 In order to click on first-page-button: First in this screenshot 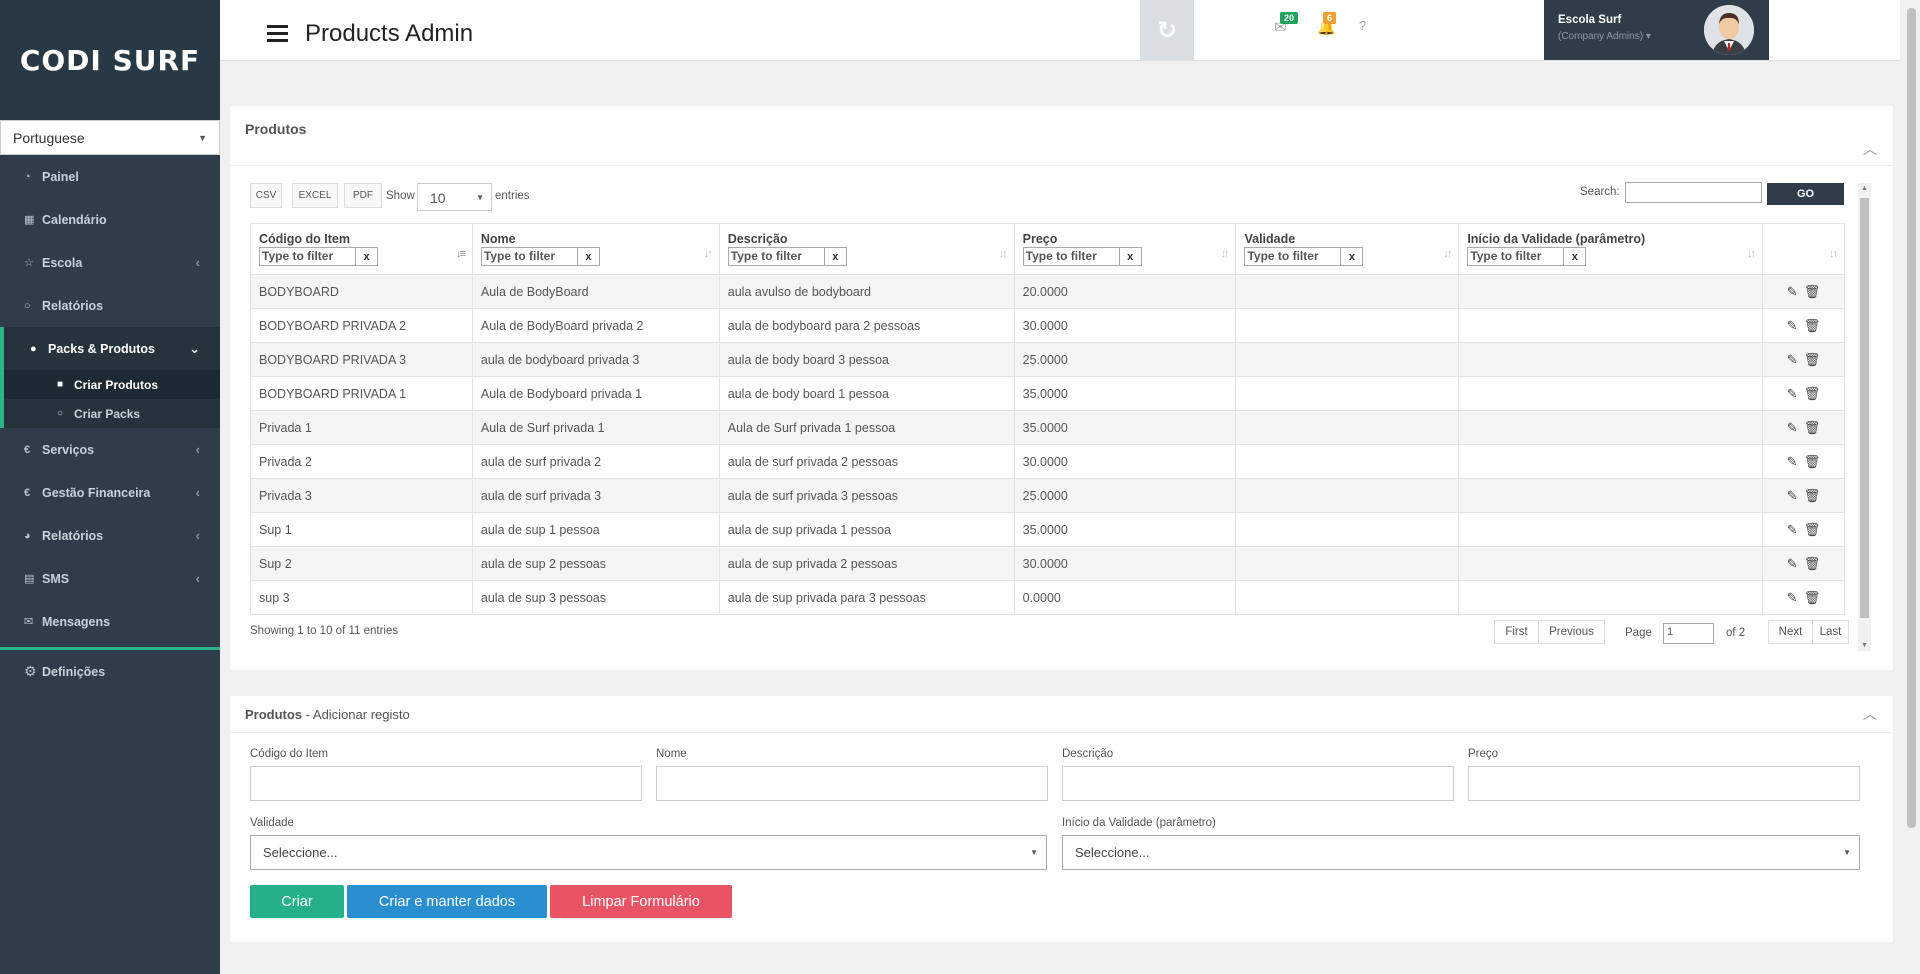, I will do `click(1516, 632)`.